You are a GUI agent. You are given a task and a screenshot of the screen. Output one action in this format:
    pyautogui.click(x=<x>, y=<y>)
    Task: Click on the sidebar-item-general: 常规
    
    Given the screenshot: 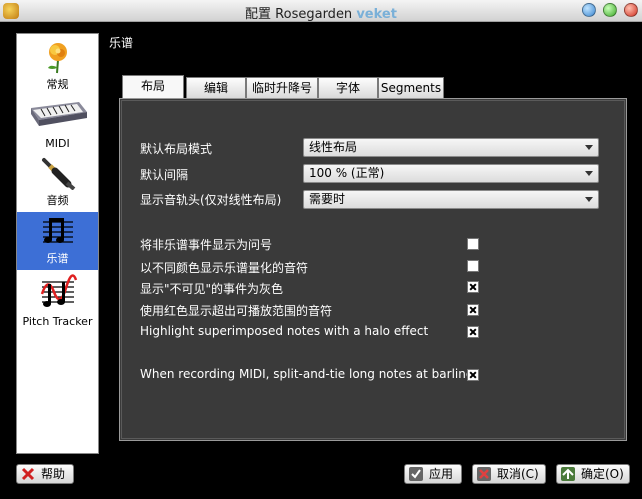 What is the action you would take?
    pyautogui.click(x=57, y=67)
    